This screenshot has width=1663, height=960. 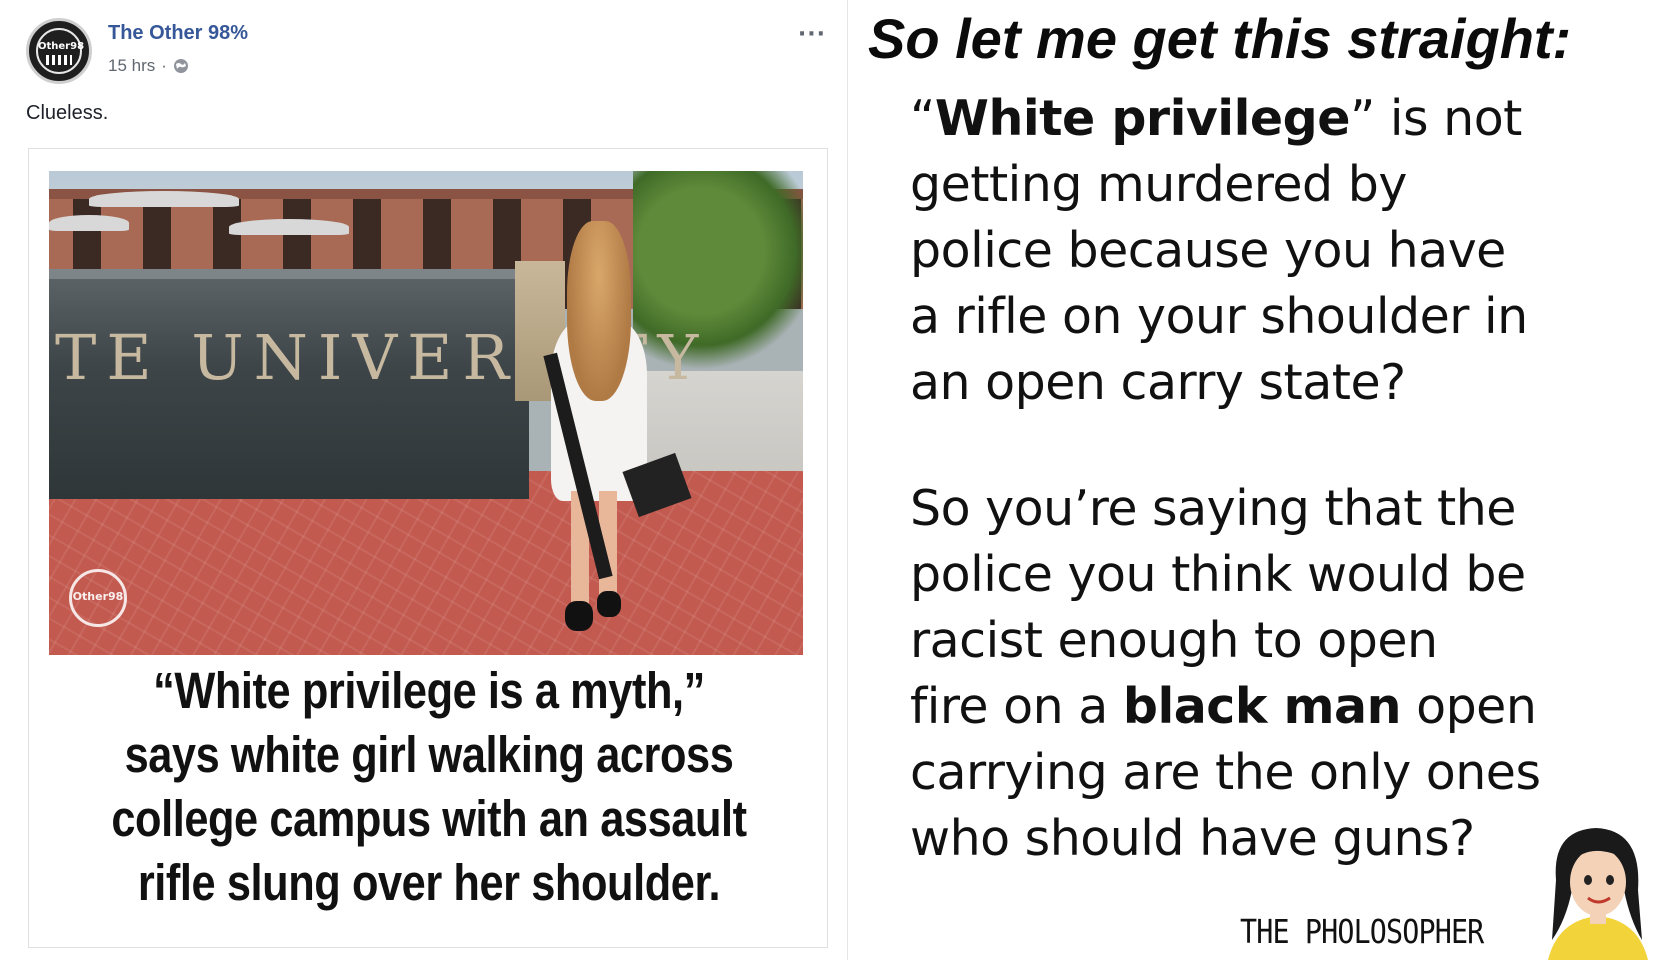 What do you see at coordinates (1262, 706) in the screenshot?
I see `bold-phrase-black-man: black man` at bounding box center [1262, 706].